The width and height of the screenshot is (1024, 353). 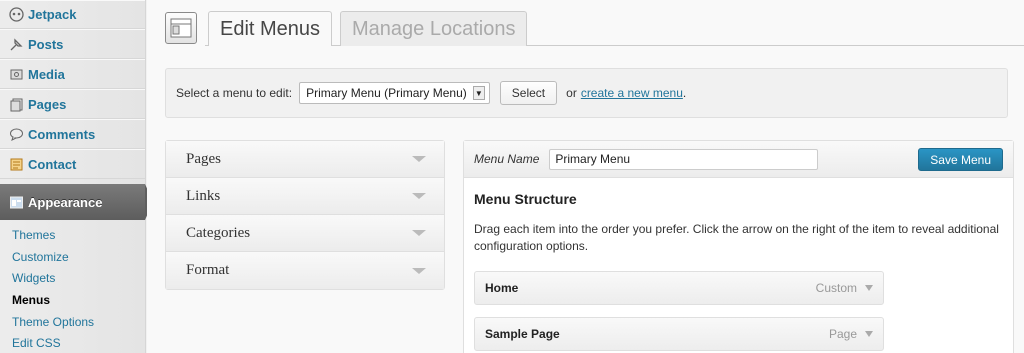 I want to click on or-text: or, so click(x=571, y=93).